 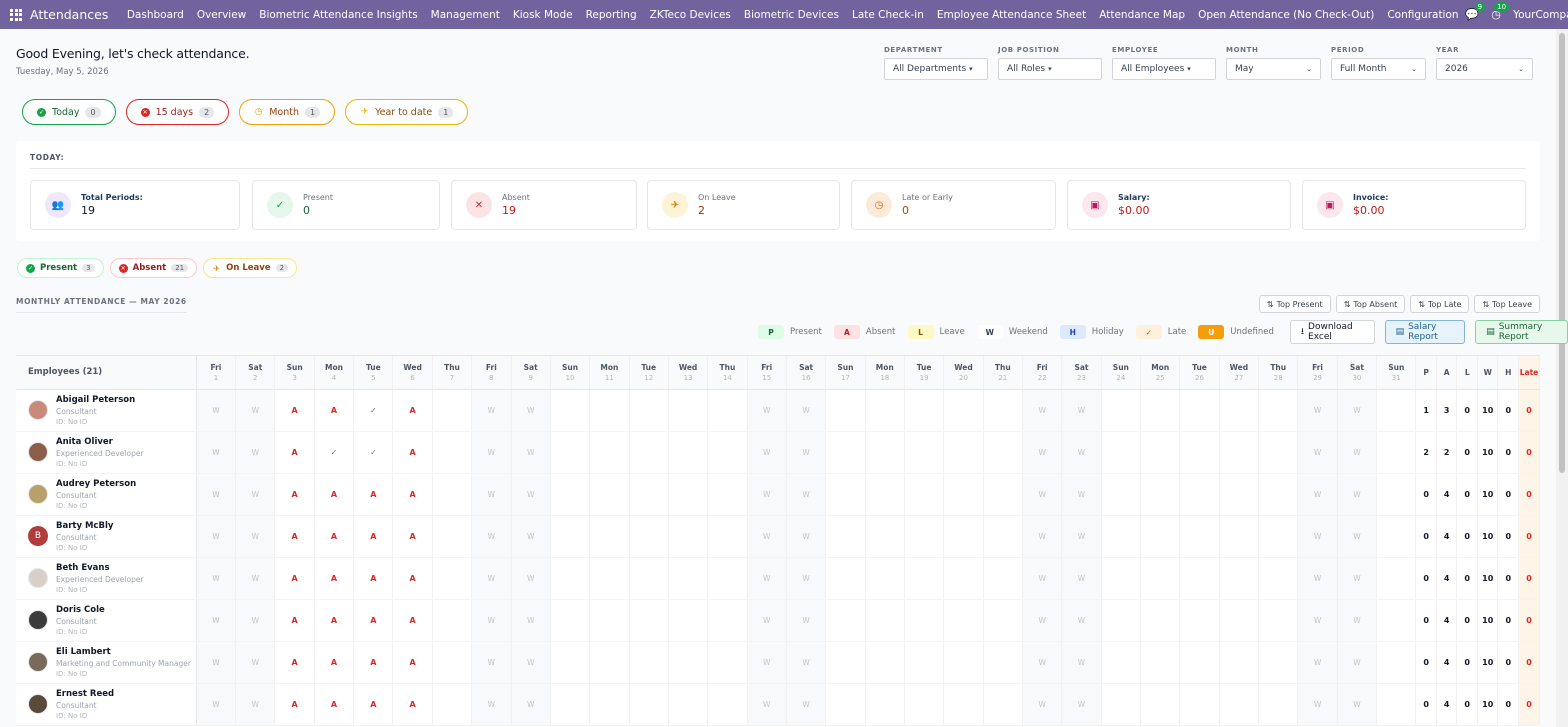 I want to click on nav-biometric-attendance-insights: Biometric Attendance Insights, so click(x=338, y=15).